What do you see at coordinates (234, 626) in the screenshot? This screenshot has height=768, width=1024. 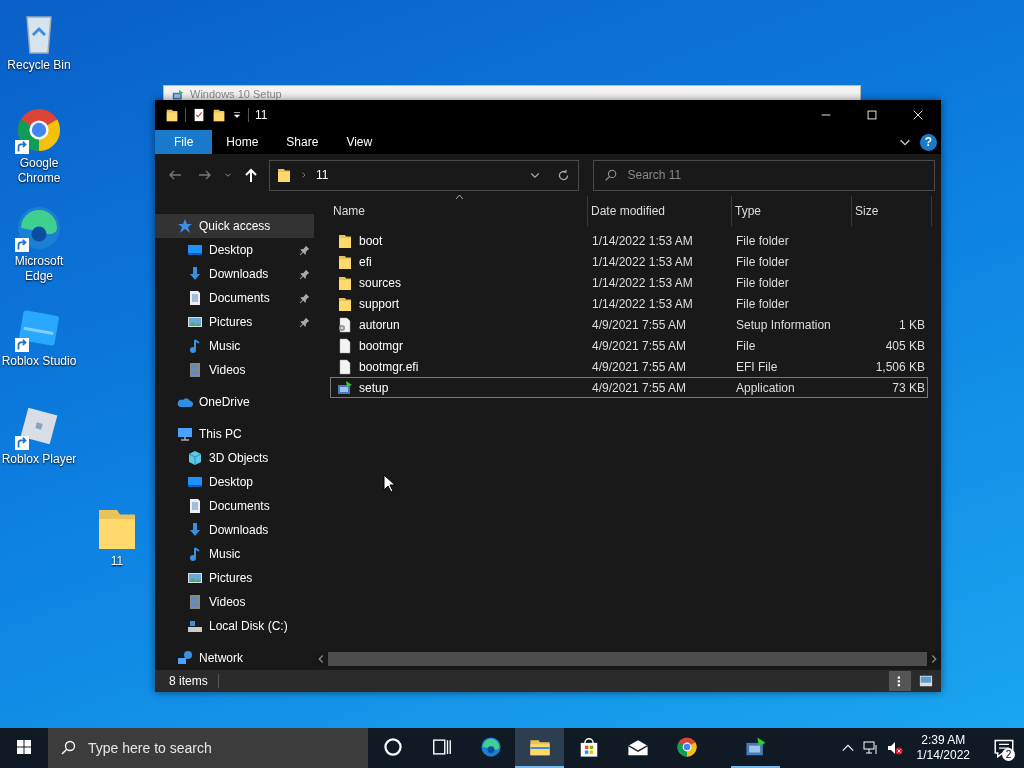 I see `nav-item: Local Disk (C:)` at bounding box center [234, 626].